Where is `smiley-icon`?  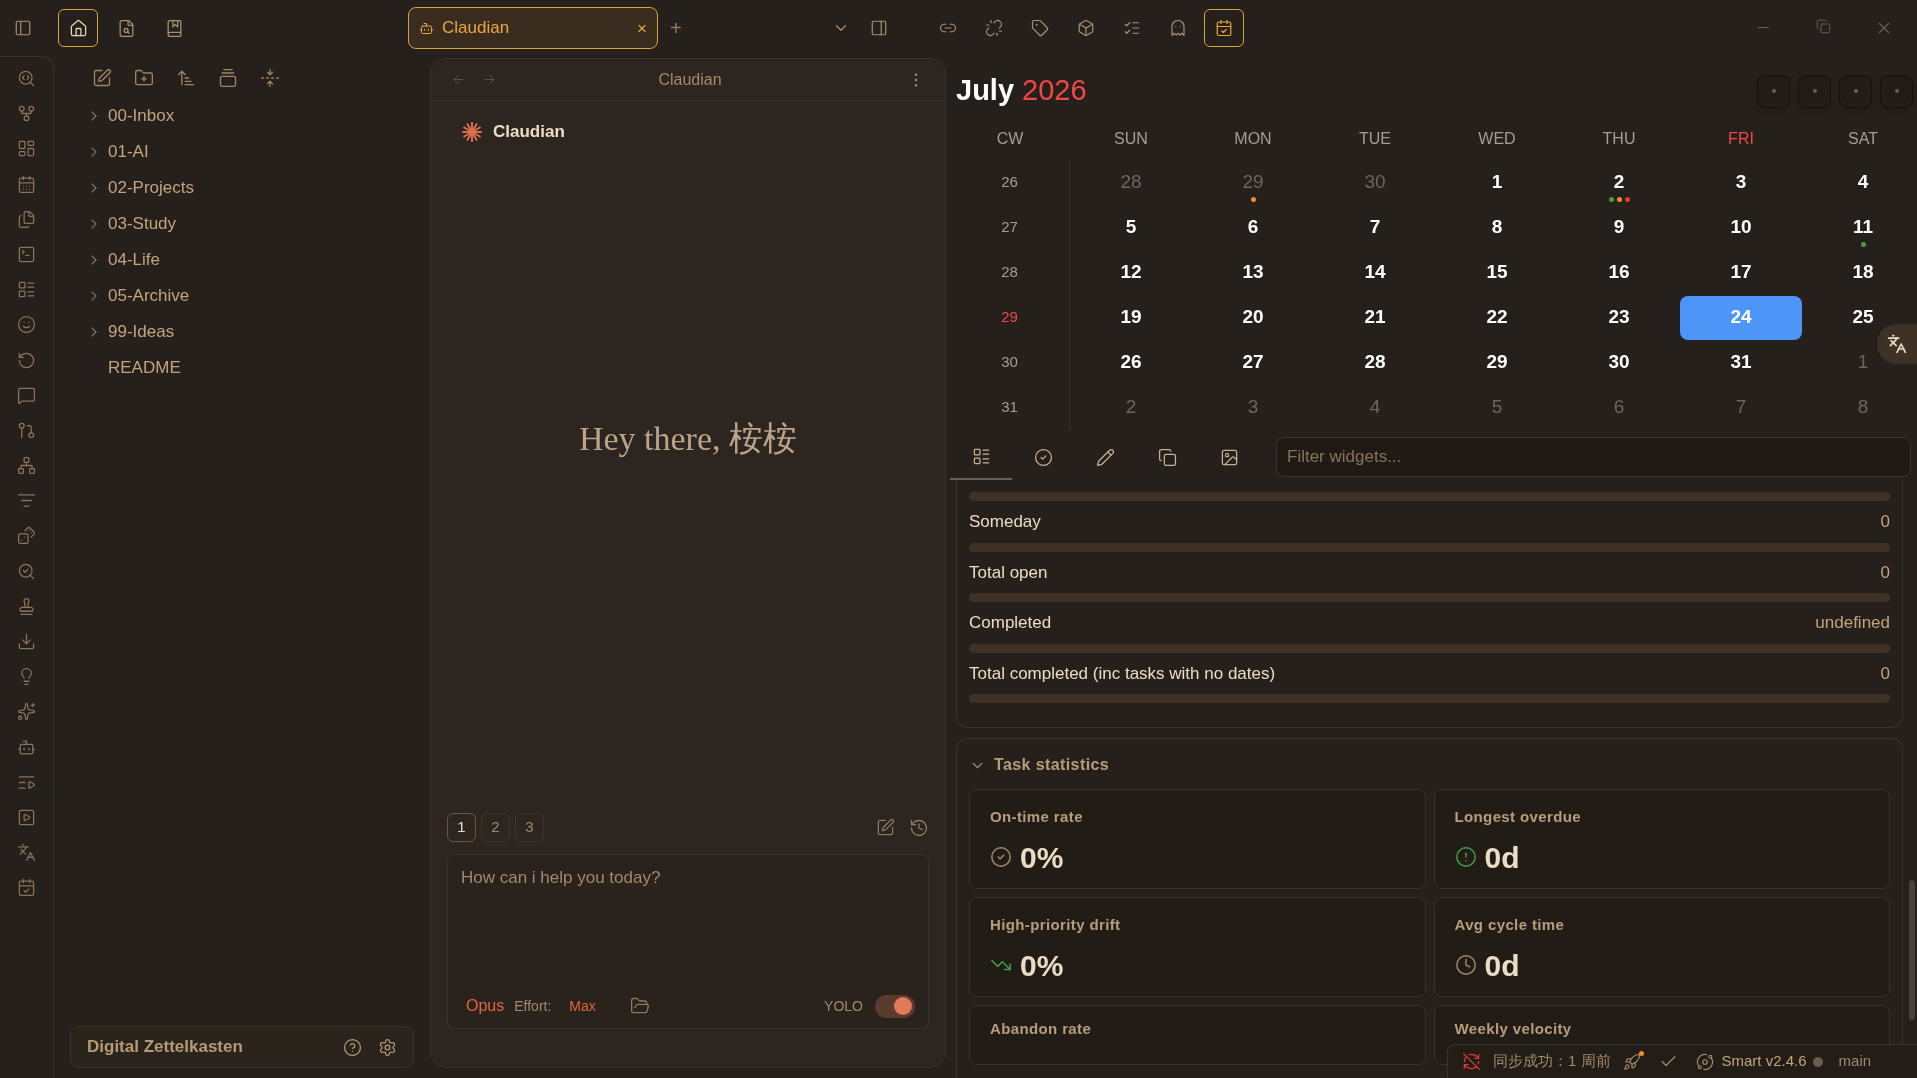
smiley-icon is located at coordinates (26, 325).